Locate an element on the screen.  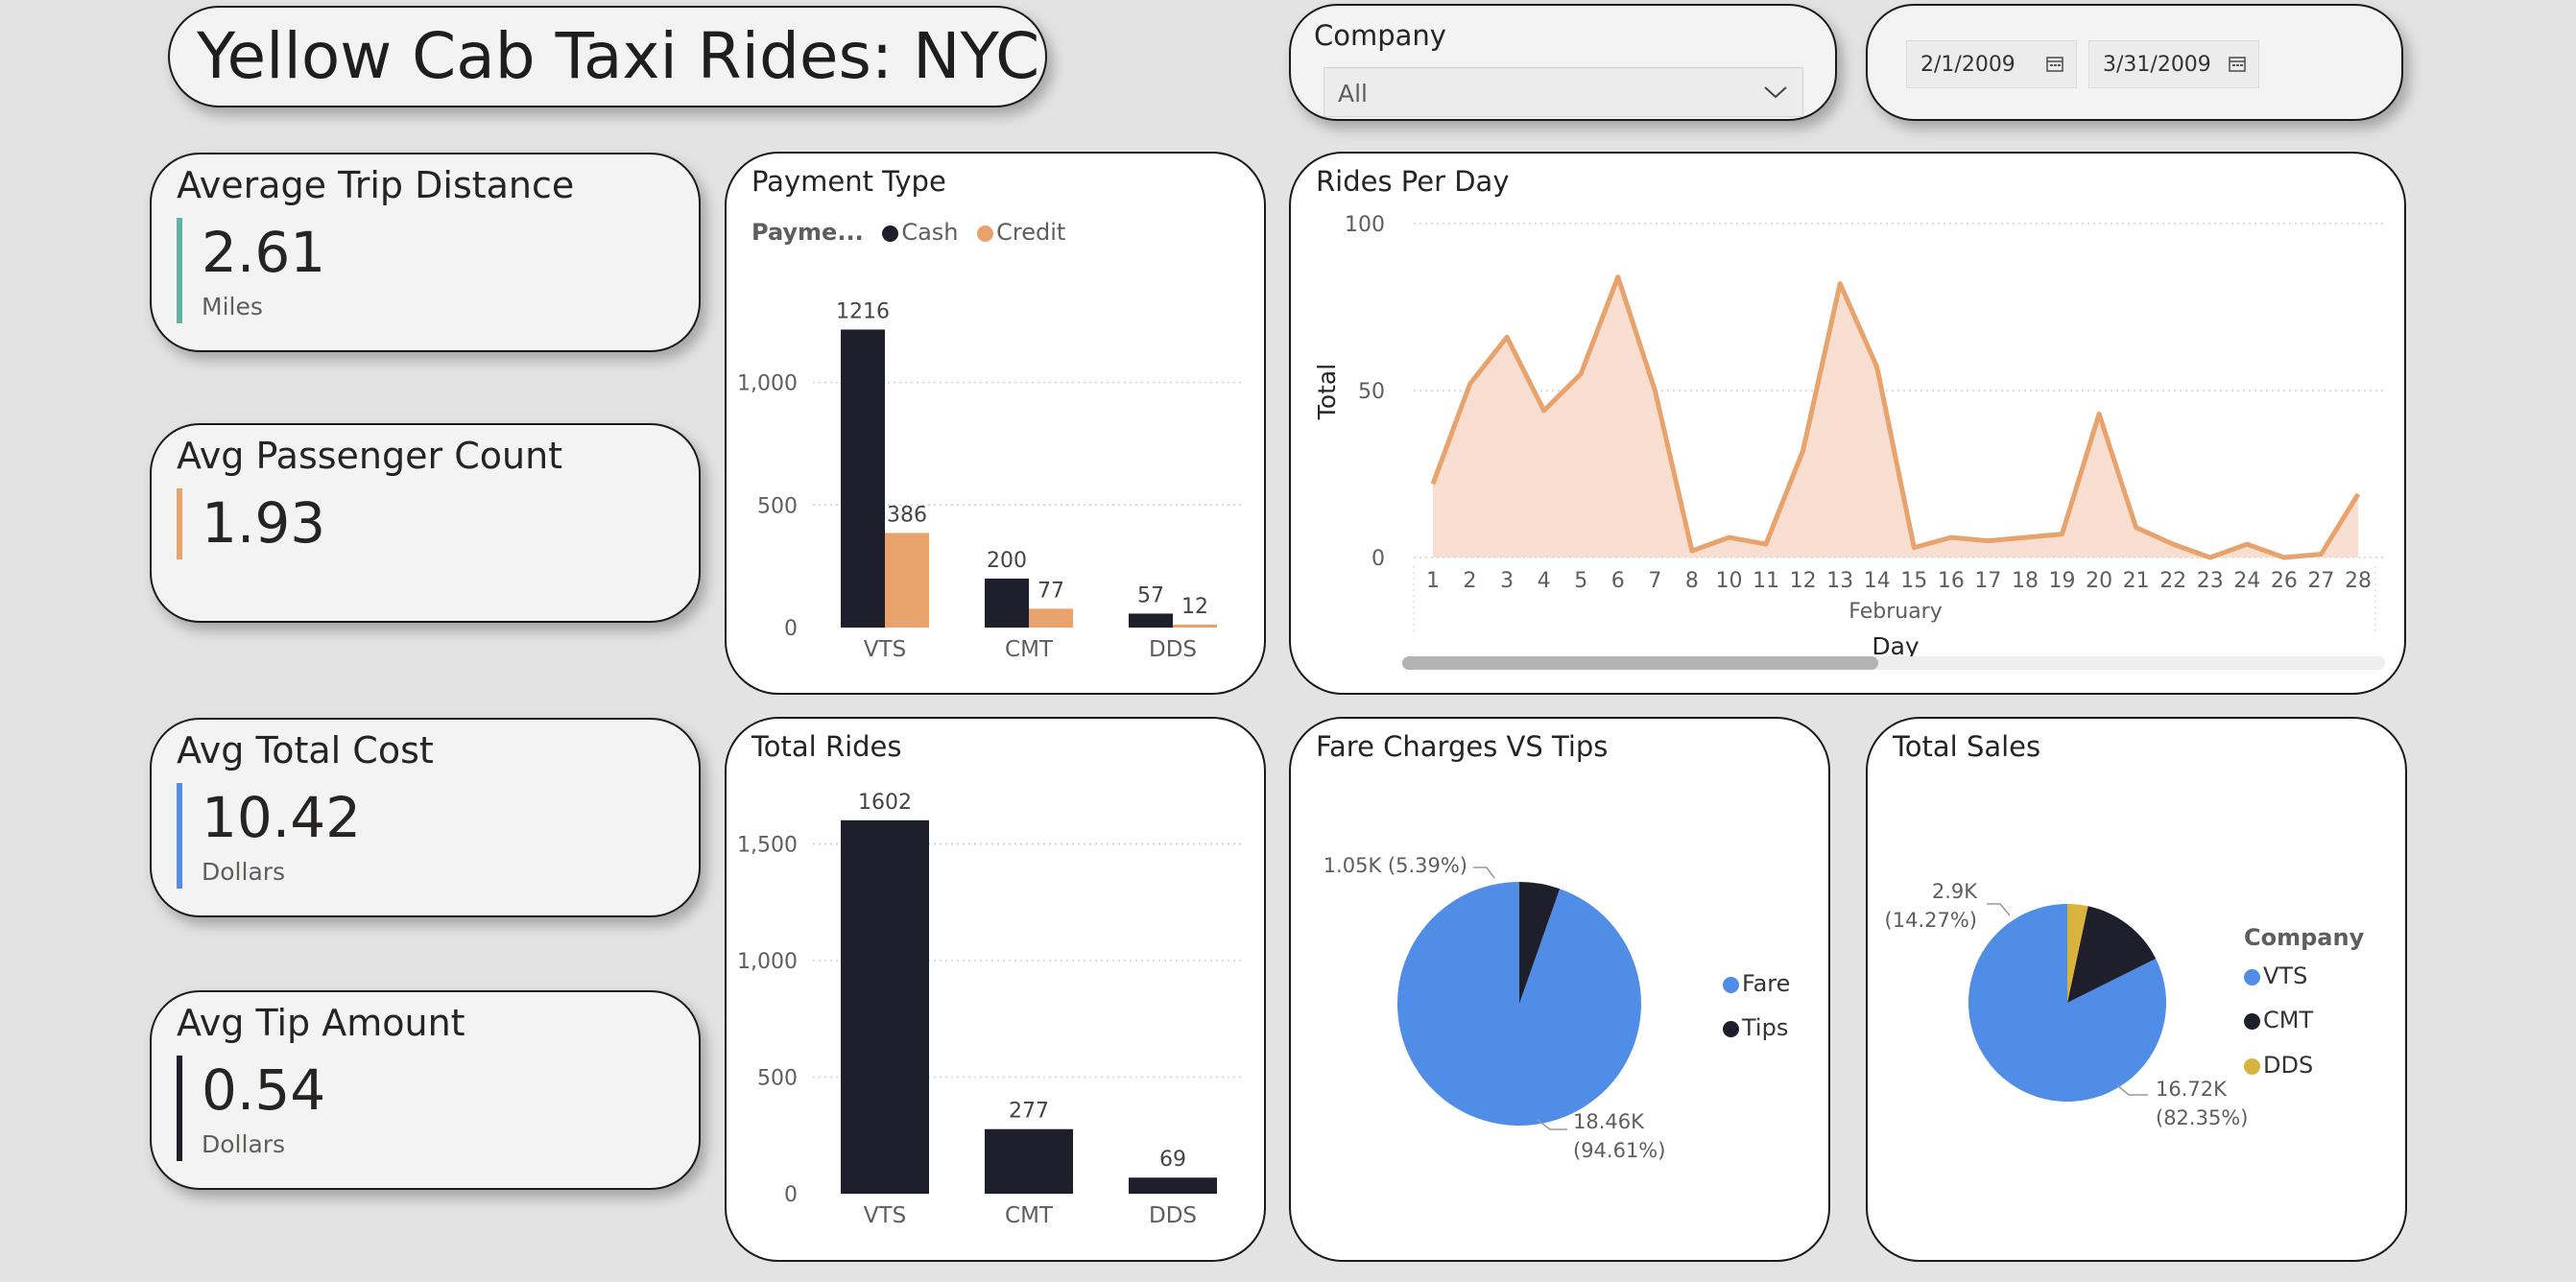
bar-vts-credit is located at coordinates (907, 580).